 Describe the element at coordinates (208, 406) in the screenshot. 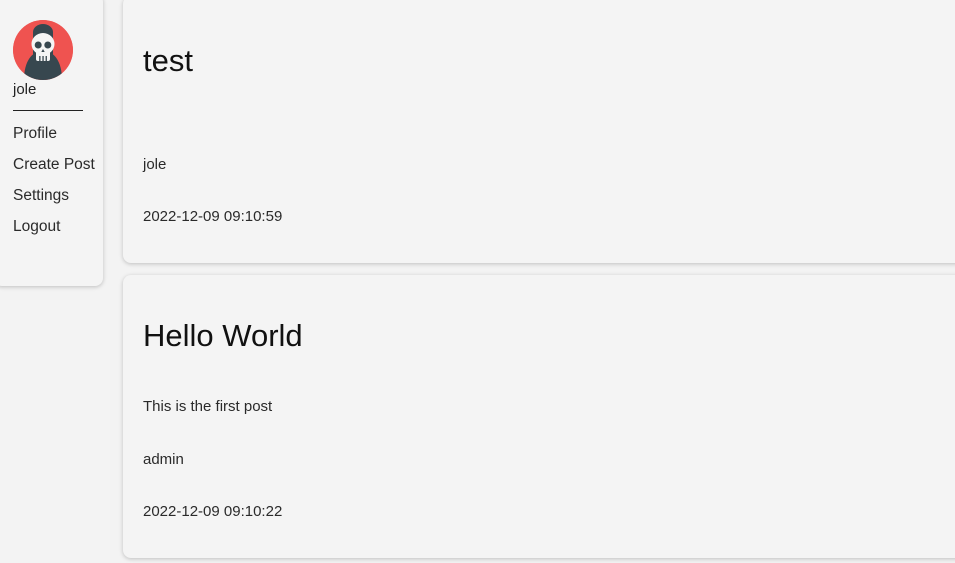

I see `post-body: This is the first post` at that location.